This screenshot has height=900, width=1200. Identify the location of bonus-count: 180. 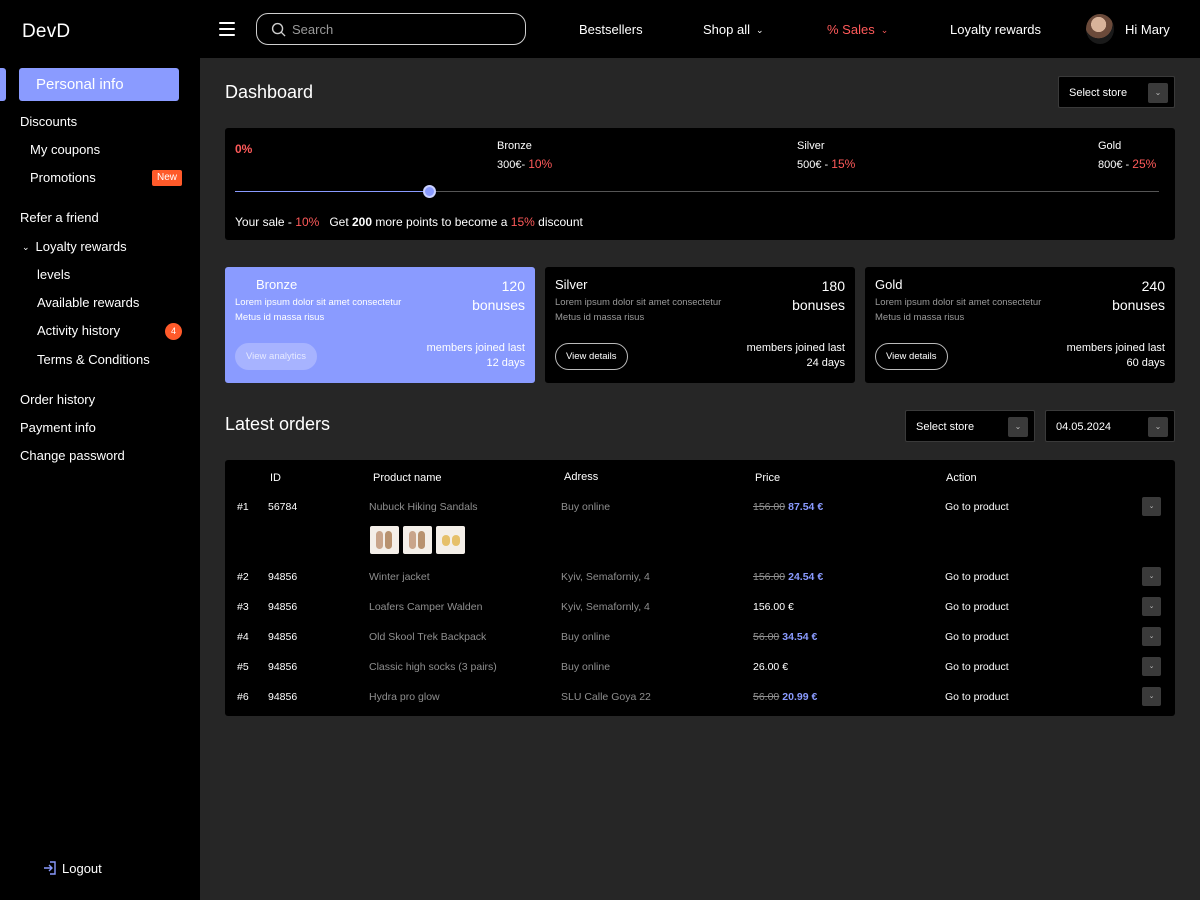
(833, 286).